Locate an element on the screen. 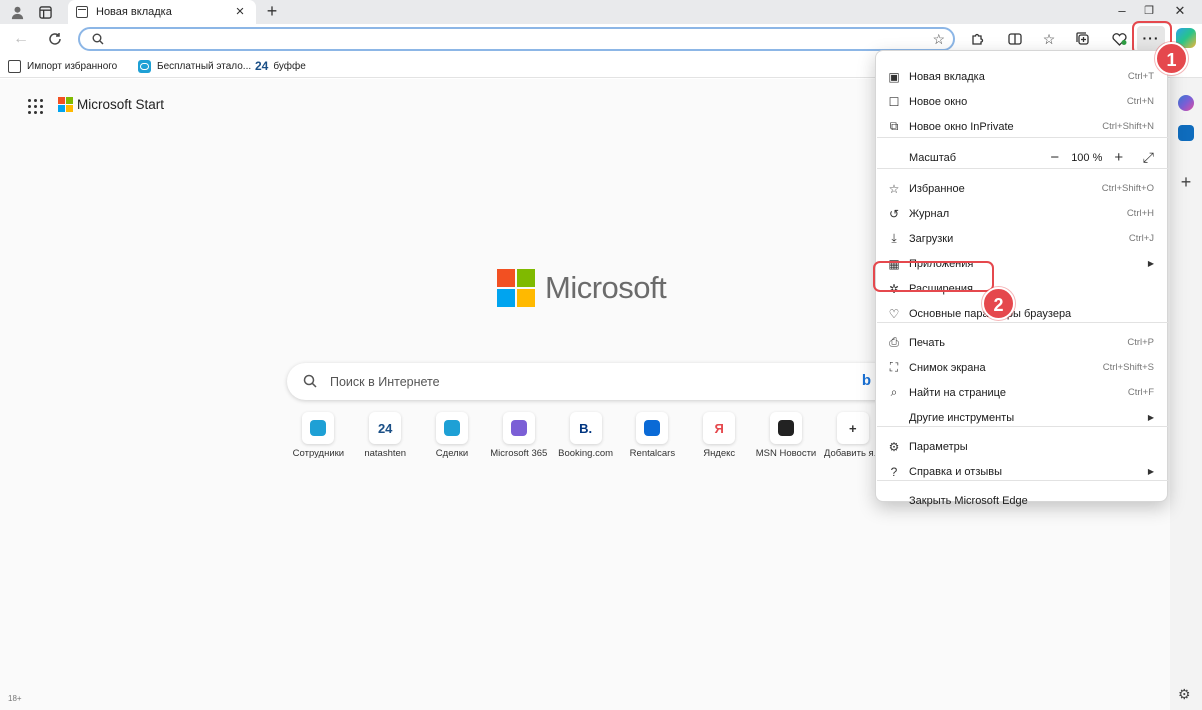 The width and height of the screenshot is (1202, 710). settings-icon: ⚙ is located at coordinates (894, 446).